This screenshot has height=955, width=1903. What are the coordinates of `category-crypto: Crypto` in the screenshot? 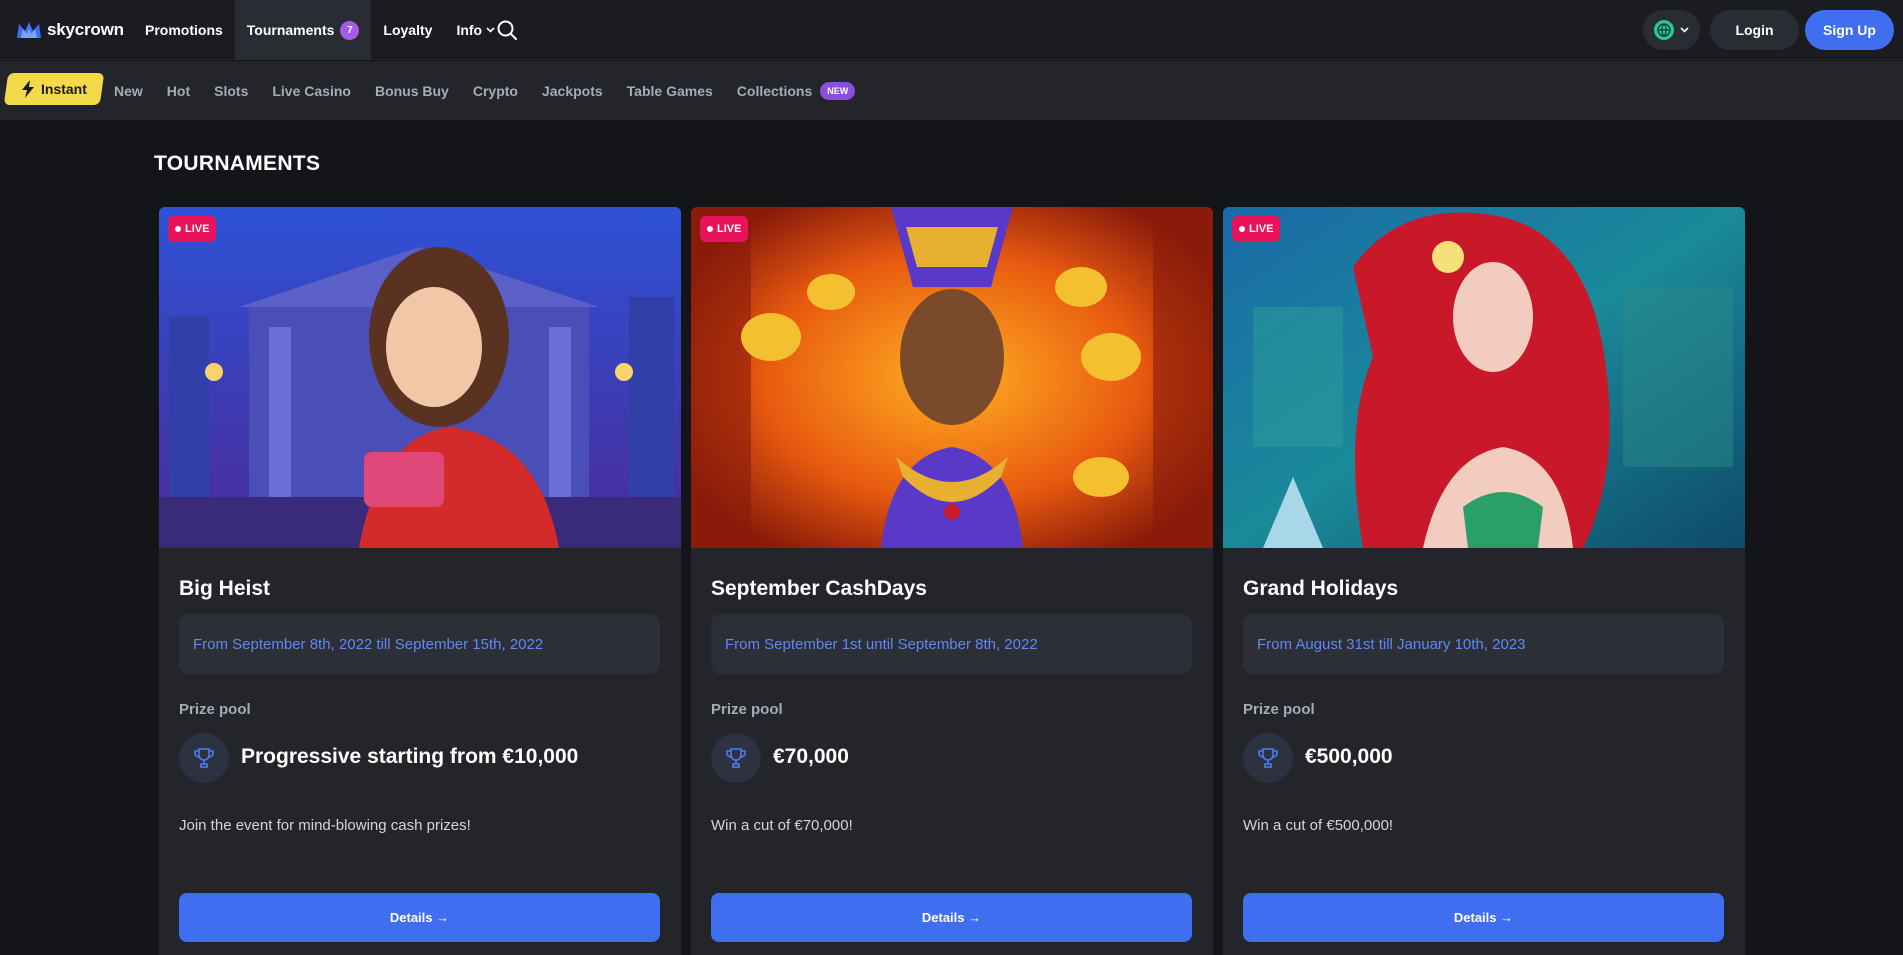 It's located at (495, 91).